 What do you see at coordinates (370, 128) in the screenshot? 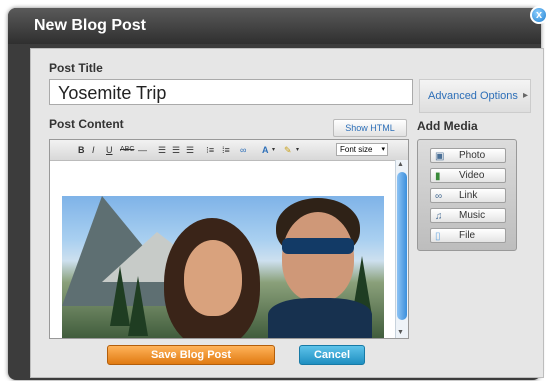
I see `show-html-button: Show HTML` at bounding box center [370, 128].